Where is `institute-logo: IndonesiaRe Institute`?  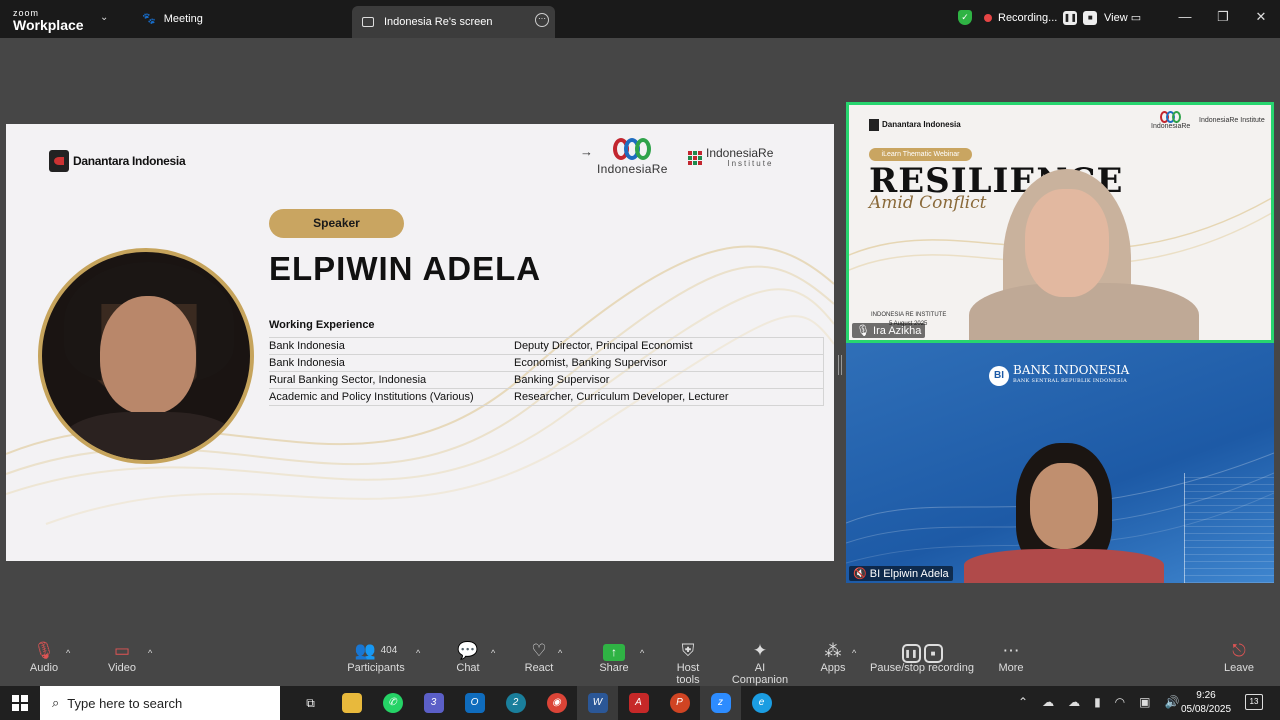 institute-logo: IndonesiaRe Institute is located at coordinates (731, 157).